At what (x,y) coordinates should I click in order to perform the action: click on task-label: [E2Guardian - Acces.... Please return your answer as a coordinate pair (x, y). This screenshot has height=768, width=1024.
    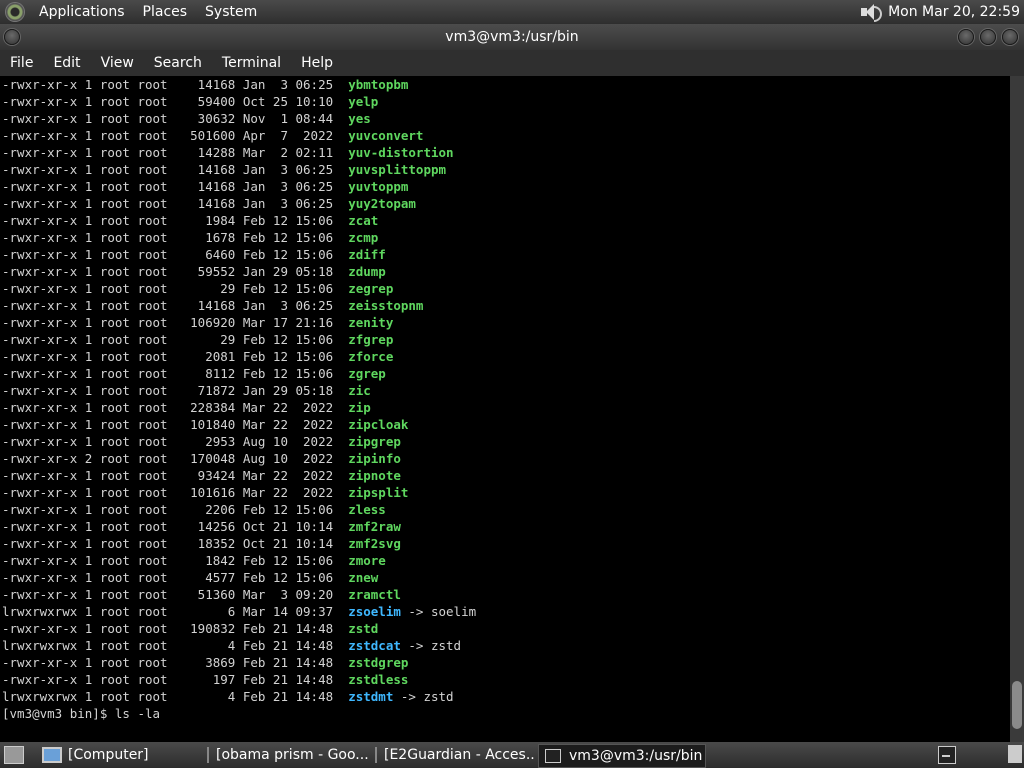
    Looking at the image, I should click on (460, 755).